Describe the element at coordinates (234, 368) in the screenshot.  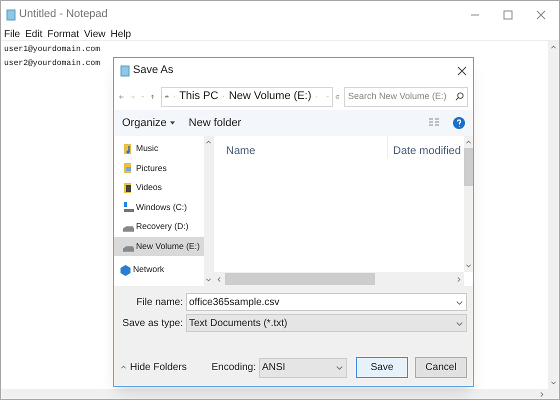
I see `field-label: Encoding:` at that location.